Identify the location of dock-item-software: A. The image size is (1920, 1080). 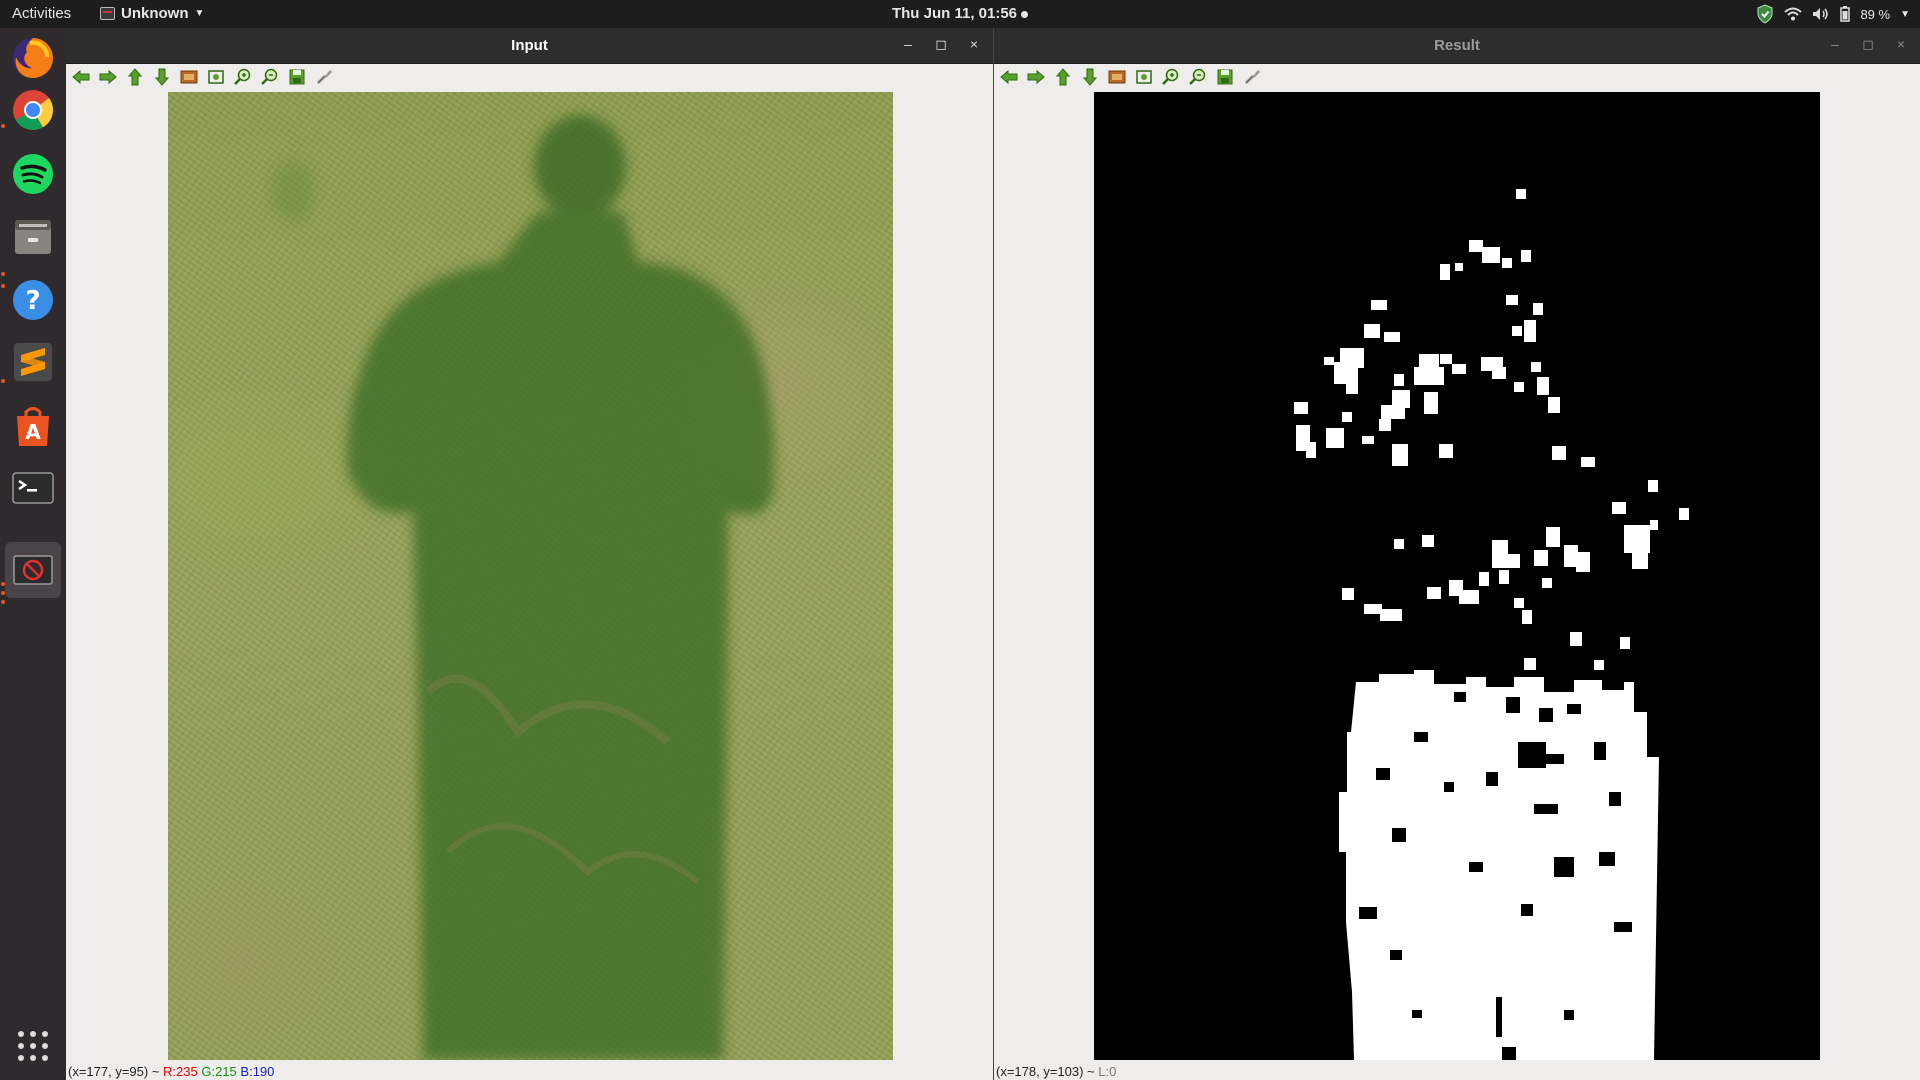
(33, 426).